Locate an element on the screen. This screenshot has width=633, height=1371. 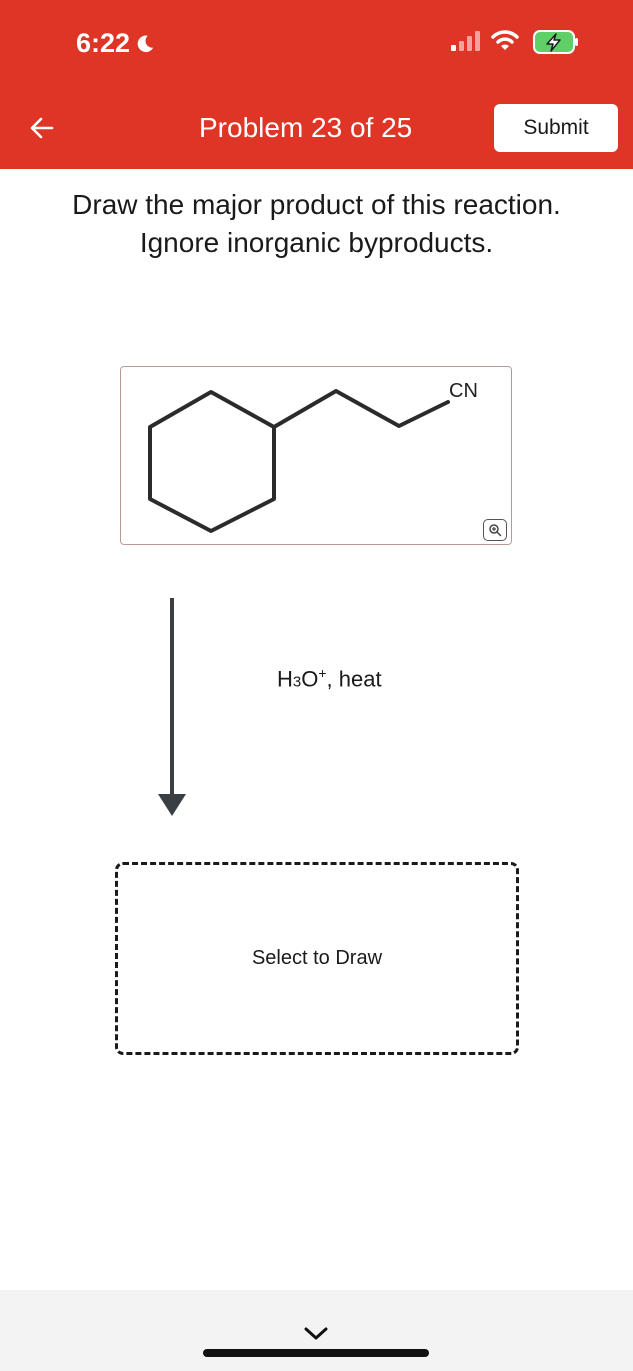
reagent-heat: , heat is located at coordinates (354, 679).